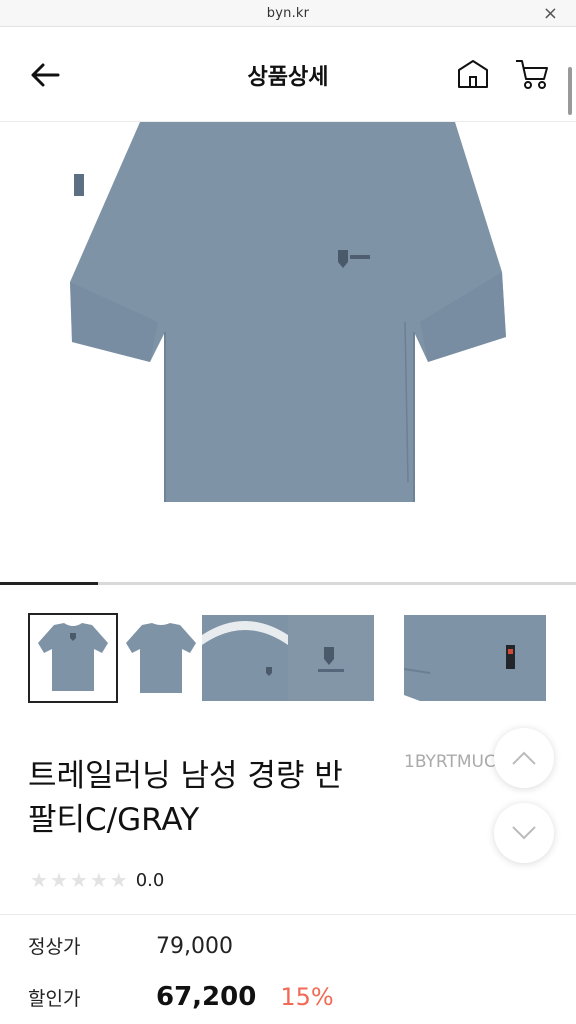  Describe the element at coordinates (288, 583) in the screenshot. I see `gallery-progress` at that location.